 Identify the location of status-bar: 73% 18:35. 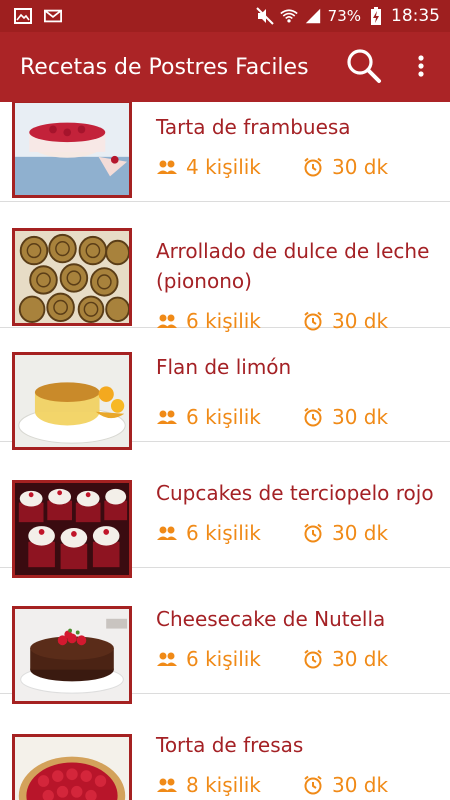
(225, 16).